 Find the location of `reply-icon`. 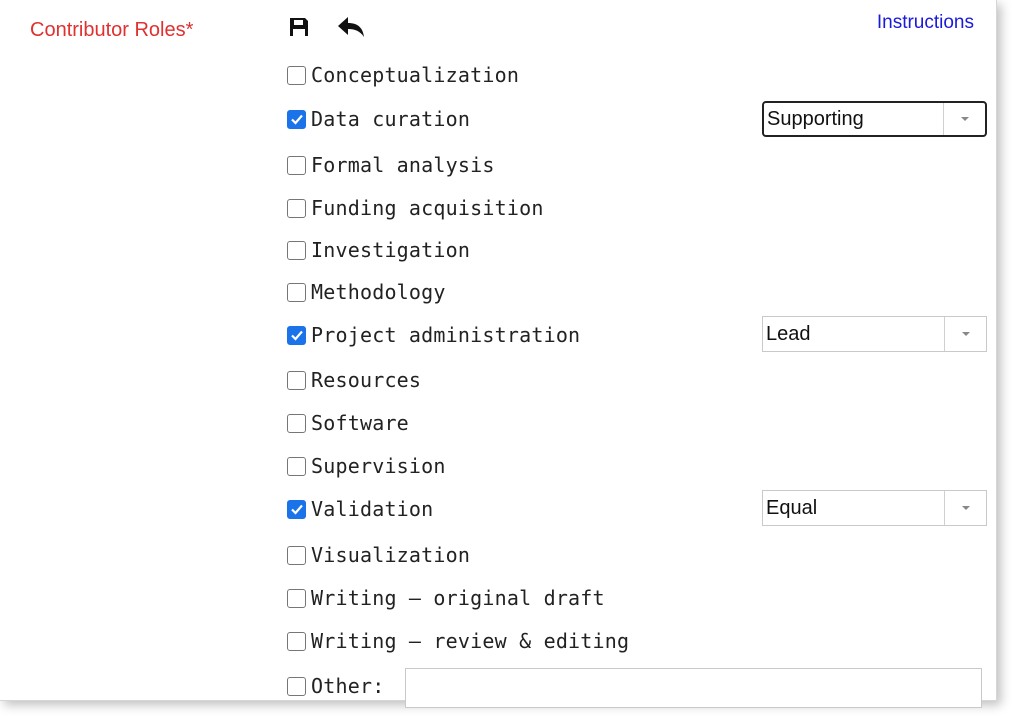

reply-icon is located at coordinates (351, 27).